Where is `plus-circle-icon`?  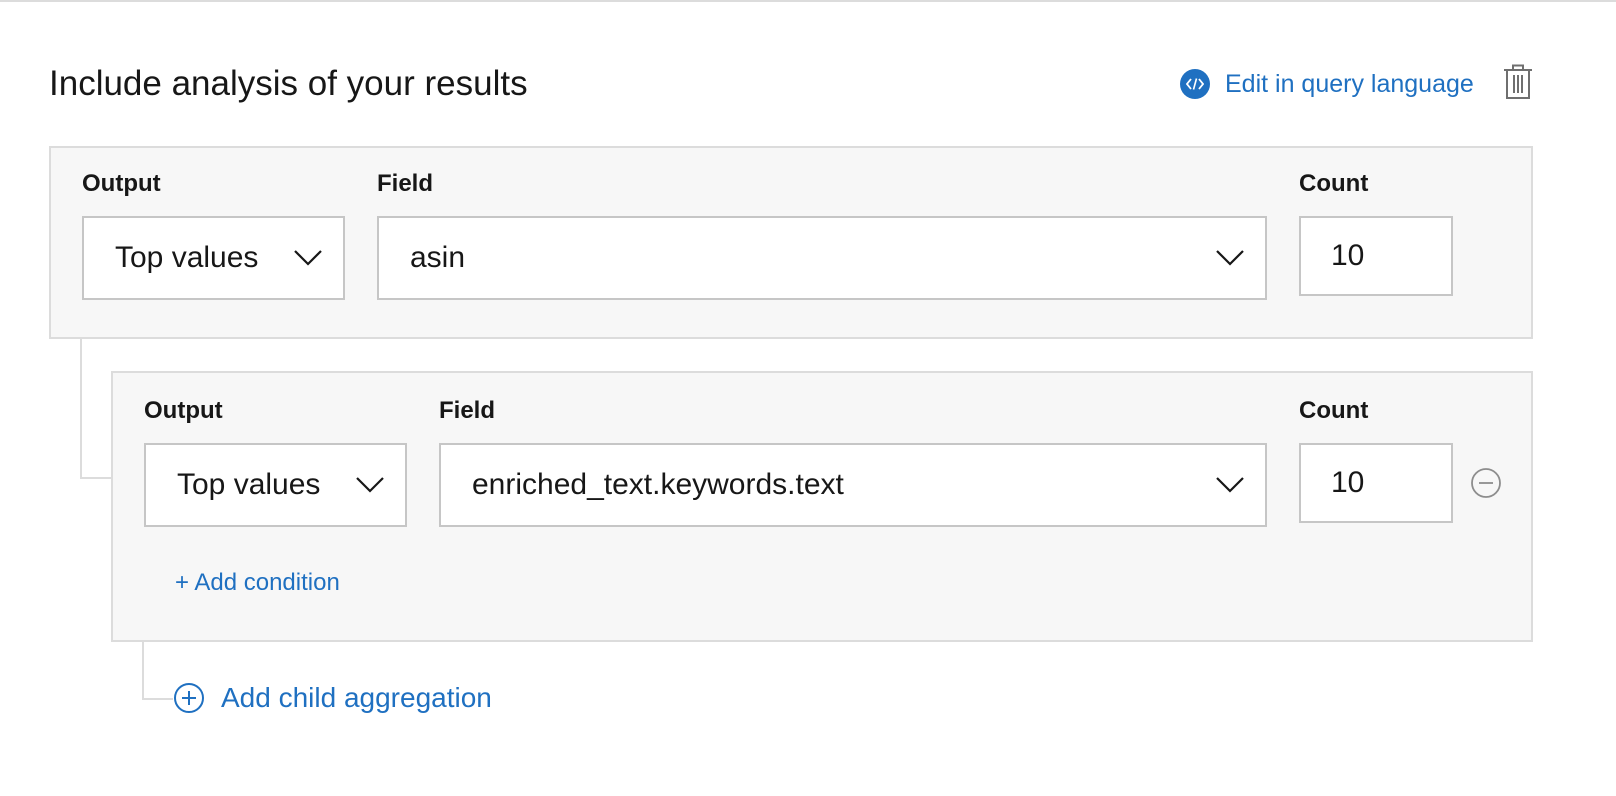 plus-circle-icon is located at coordinates (189, 698).